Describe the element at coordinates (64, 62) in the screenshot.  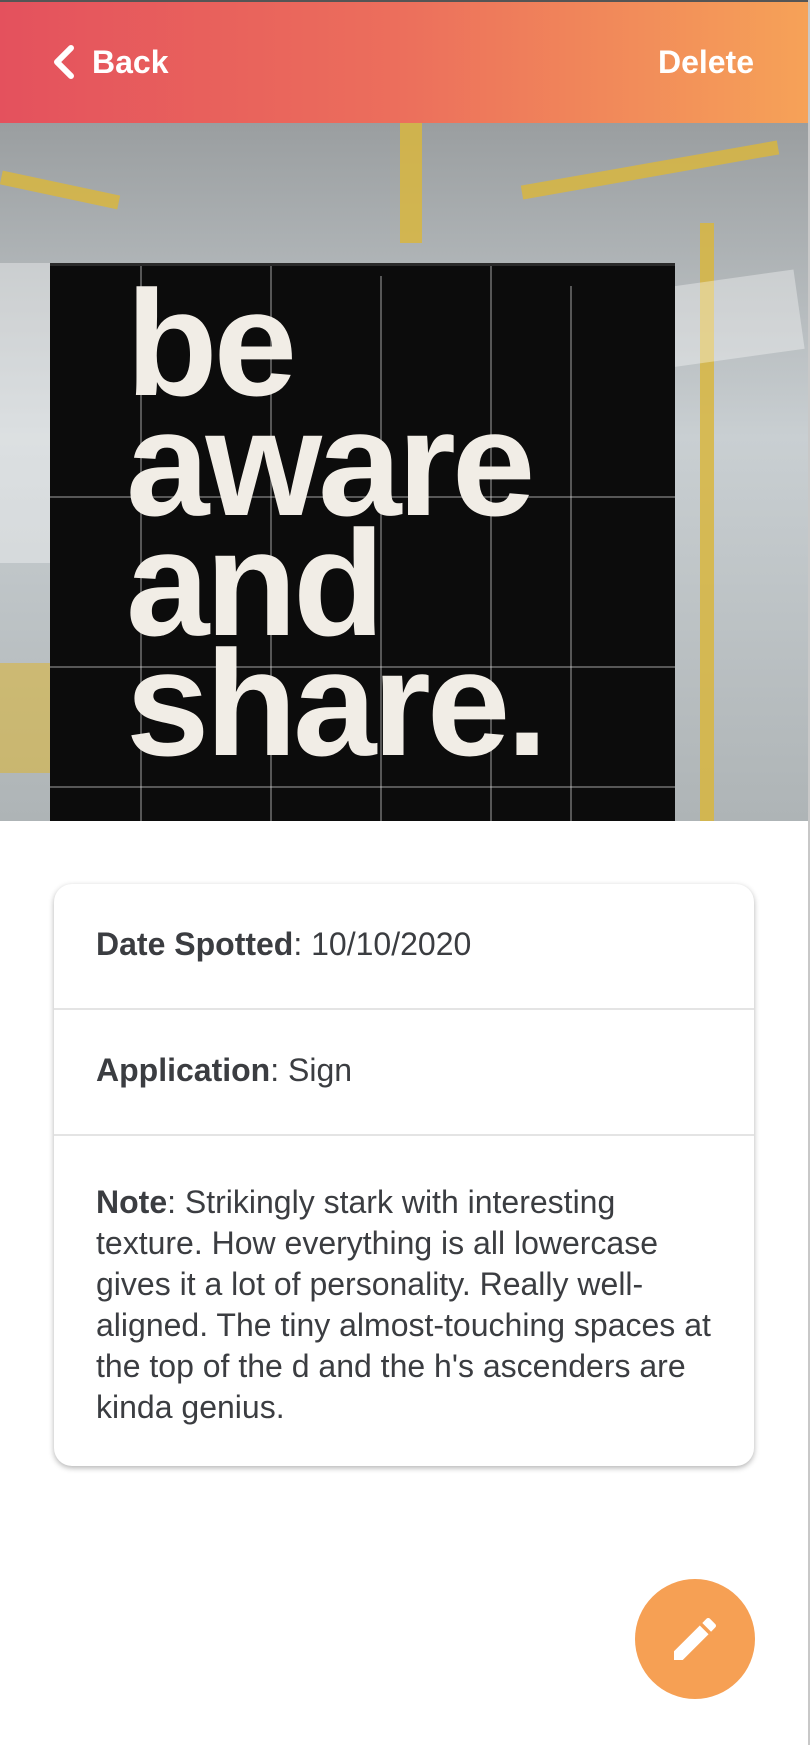
I see `chevron-left-icon` at that location.